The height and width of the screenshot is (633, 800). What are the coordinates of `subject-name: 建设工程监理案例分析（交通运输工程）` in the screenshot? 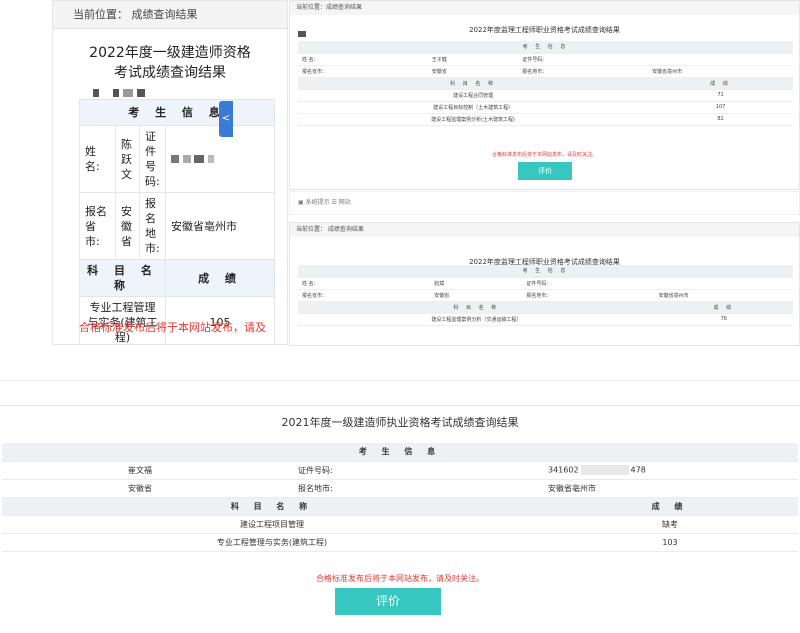 It's located at (476, 319).